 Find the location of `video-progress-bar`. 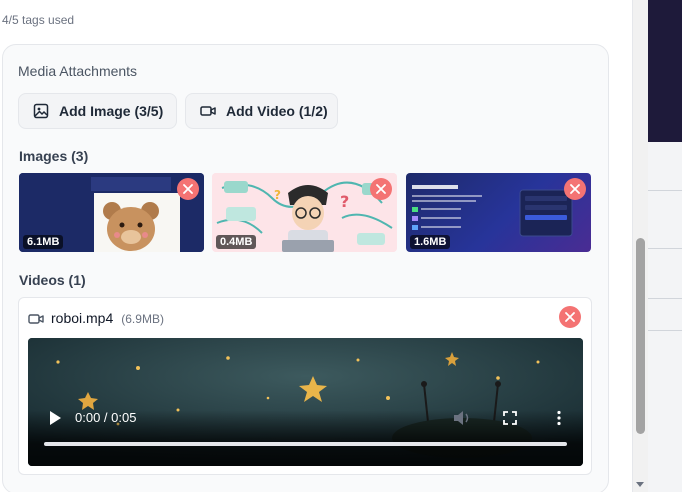

video-progress-bar is located at coordinates (305, 444).